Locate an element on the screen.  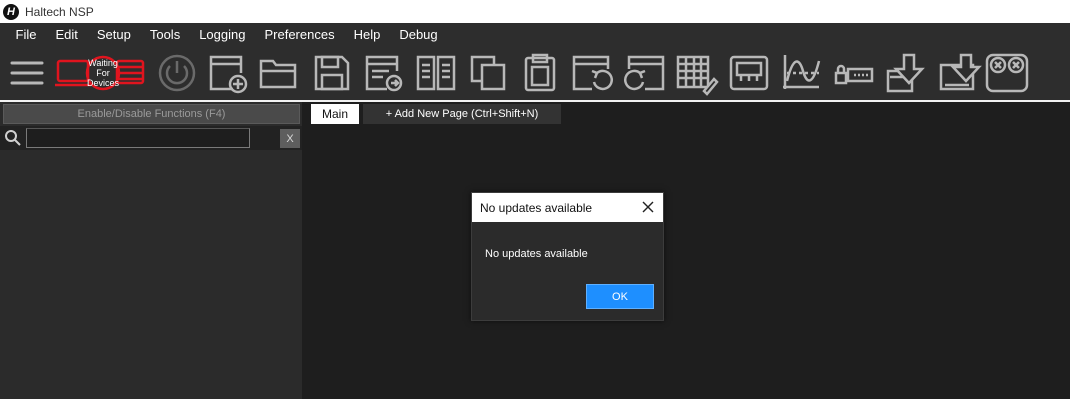
enable-disable-functions-button: Enable/Disable Functions (F4) is located at coordinates (151, 114).